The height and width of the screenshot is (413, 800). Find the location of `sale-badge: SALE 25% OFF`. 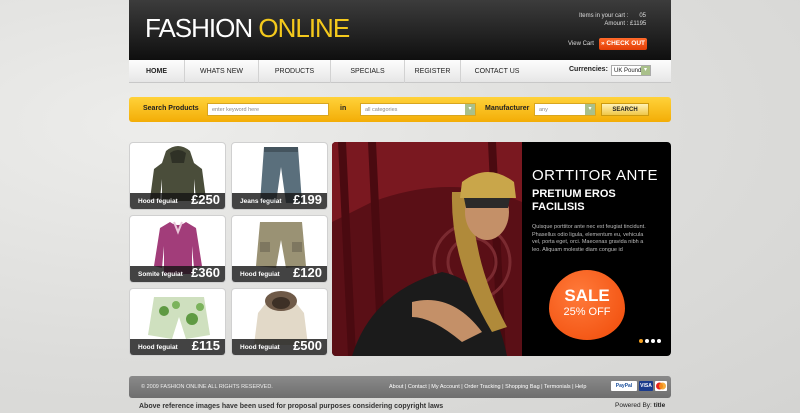

sale-badge: SALE 25% OFF is located at coordinates (587, 305).